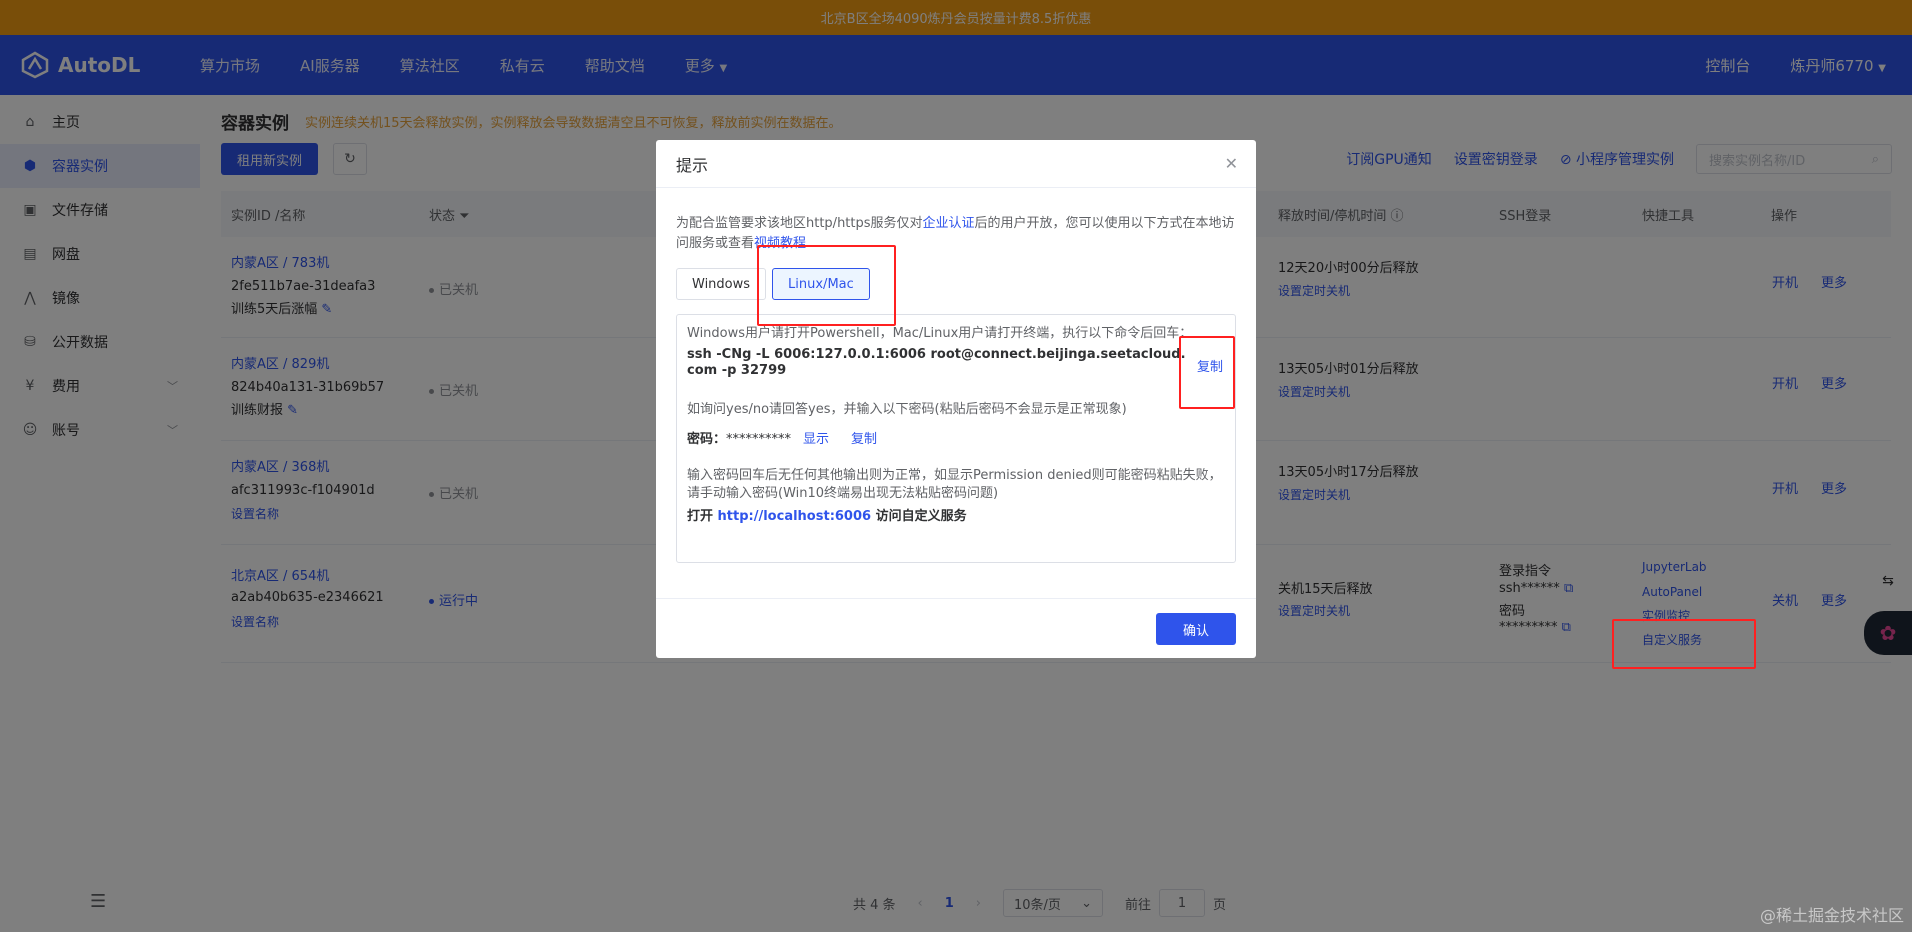 Image resolution: width=1912 pixels, height=932 pixels. Describe the element at coordinates (949, 223) in the screenshot. I see `enterprise-cert-link: 企业认证` at that location.